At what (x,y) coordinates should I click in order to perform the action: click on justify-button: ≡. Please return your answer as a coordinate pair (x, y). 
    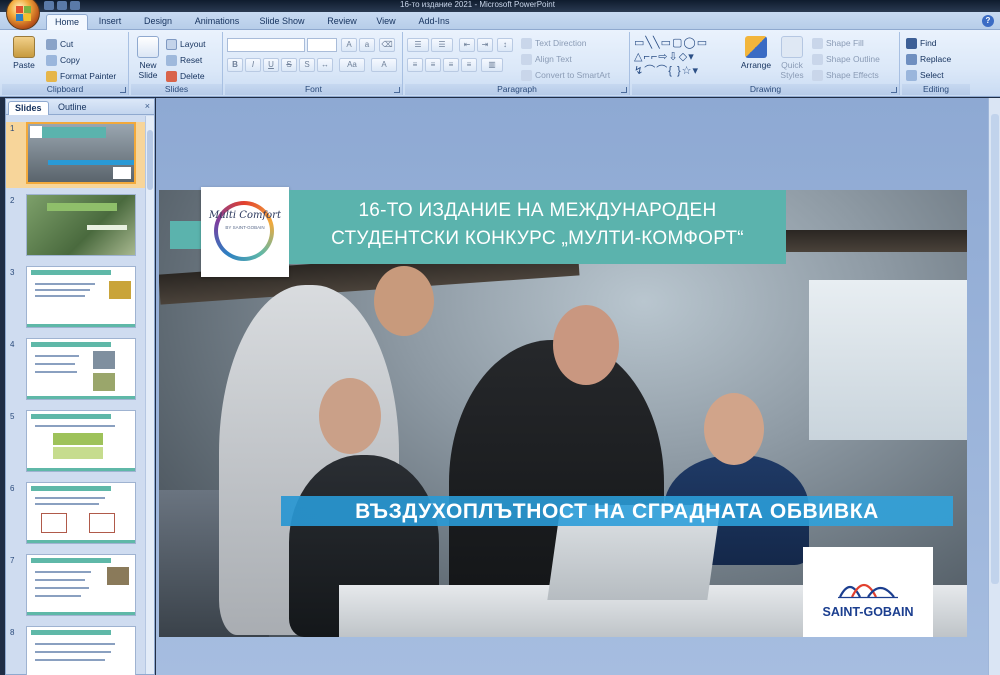
    Looking at the image, I should click on (469, 65).